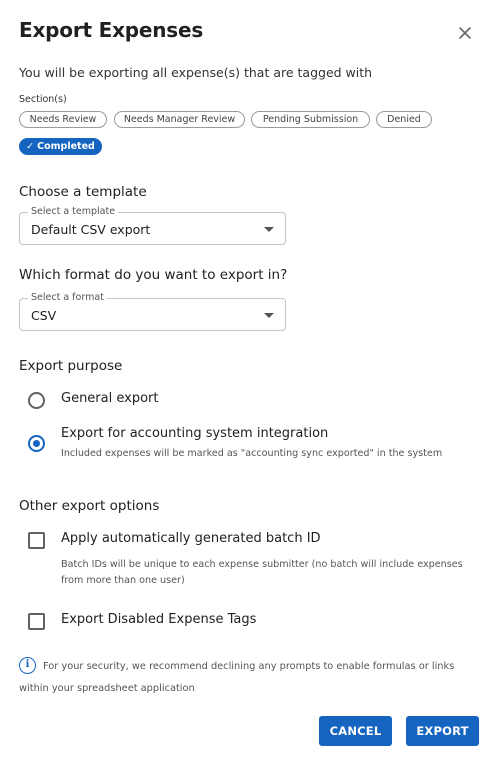 The height and width of the screenshot is (766, 499). Describe the element at coordinates (36, 400) in the screenshot. I see `radio-general-export` at that location.